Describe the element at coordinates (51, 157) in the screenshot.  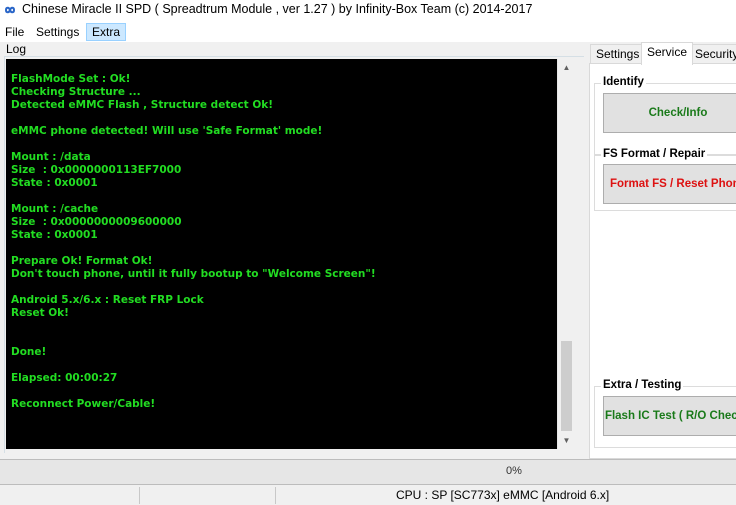
I see `log-line: Mount : /data` at that location.